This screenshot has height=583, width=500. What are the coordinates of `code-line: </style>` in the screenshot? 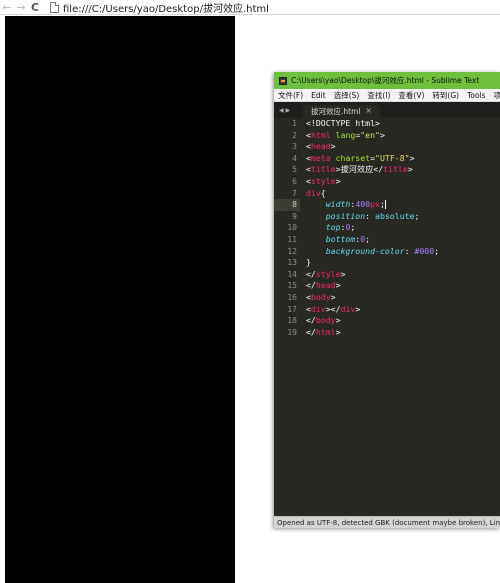 It's located at (403, 275).